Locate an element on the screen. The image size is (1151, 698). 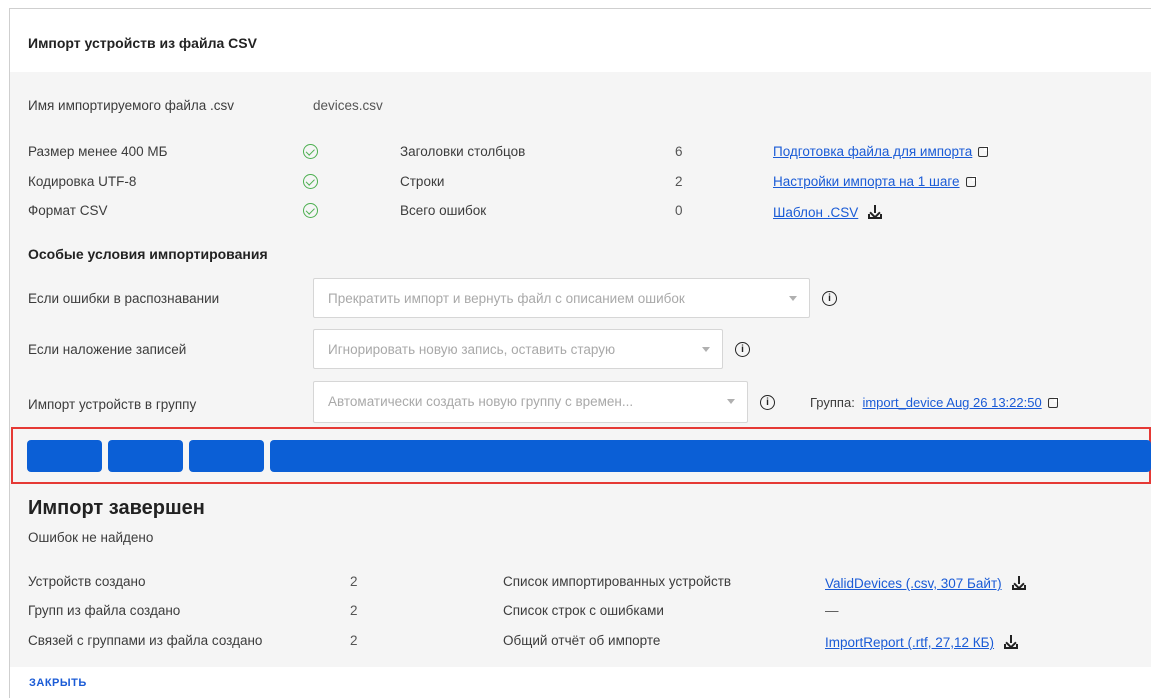
link-csv-template-text: Шаблон .CSV is located at coordinates (815, 212).